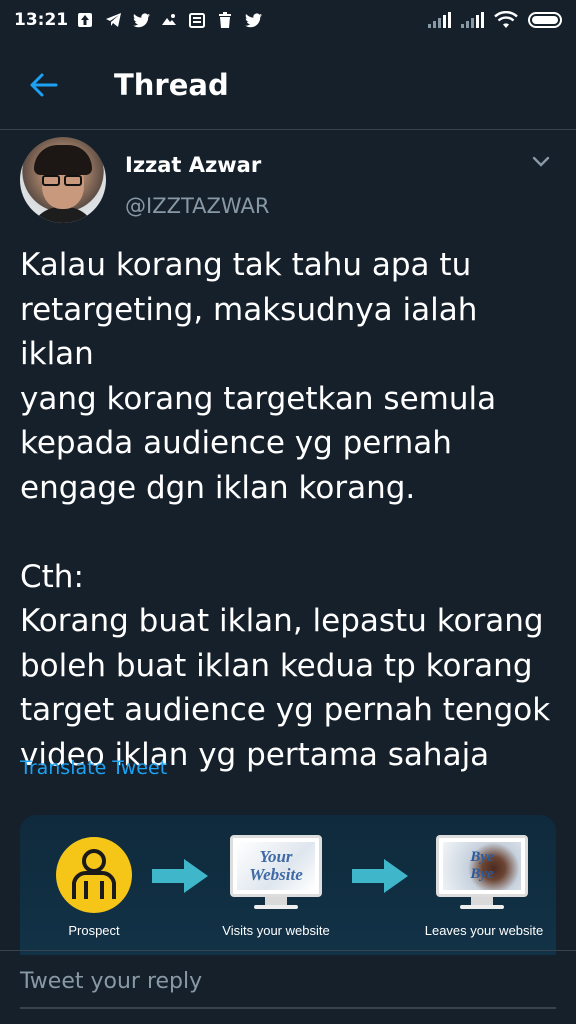  Describe the element at coordinates (113, 20) in the screenshot. I see `telegram-icon` at that location.